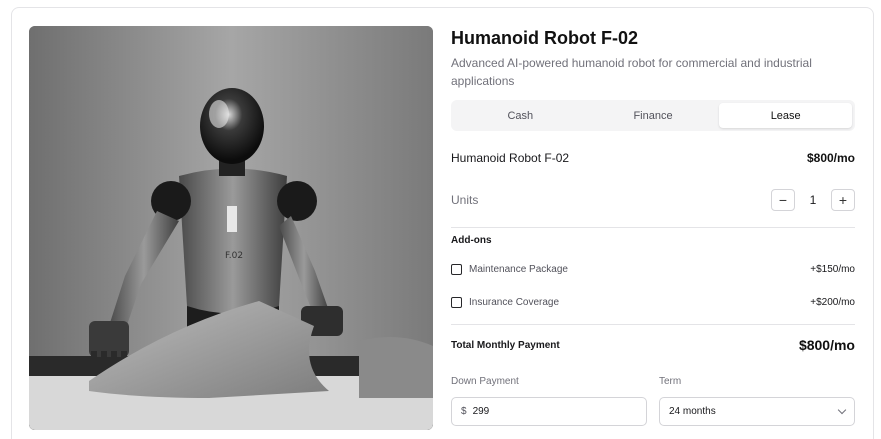  Describe the element at coordinates (757, 411) in the screenshot. I see `term-select: 24 months` at that location.